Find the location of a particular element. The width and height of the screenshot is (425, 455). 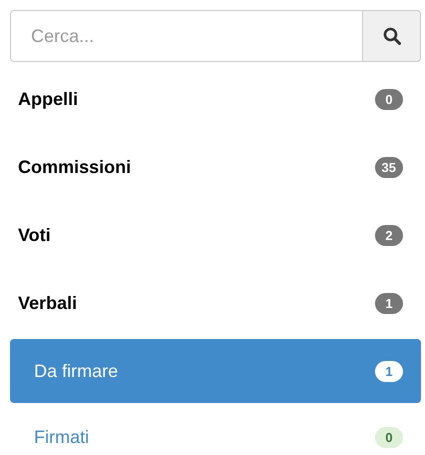

count-badge: 2 is located at coordinates (389, 235).